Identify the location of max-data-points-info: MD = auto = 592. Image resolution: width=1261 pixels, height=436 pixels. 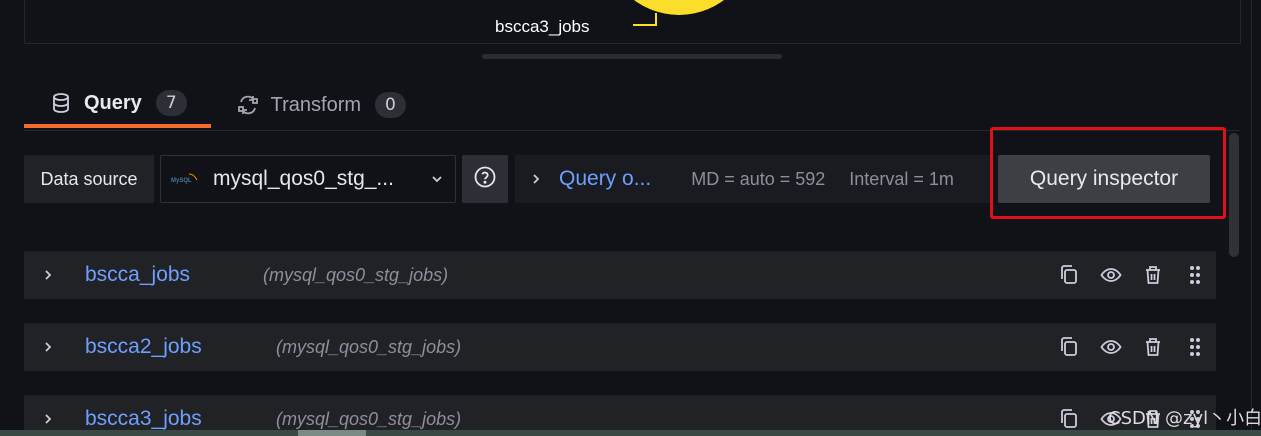
(758, 178).